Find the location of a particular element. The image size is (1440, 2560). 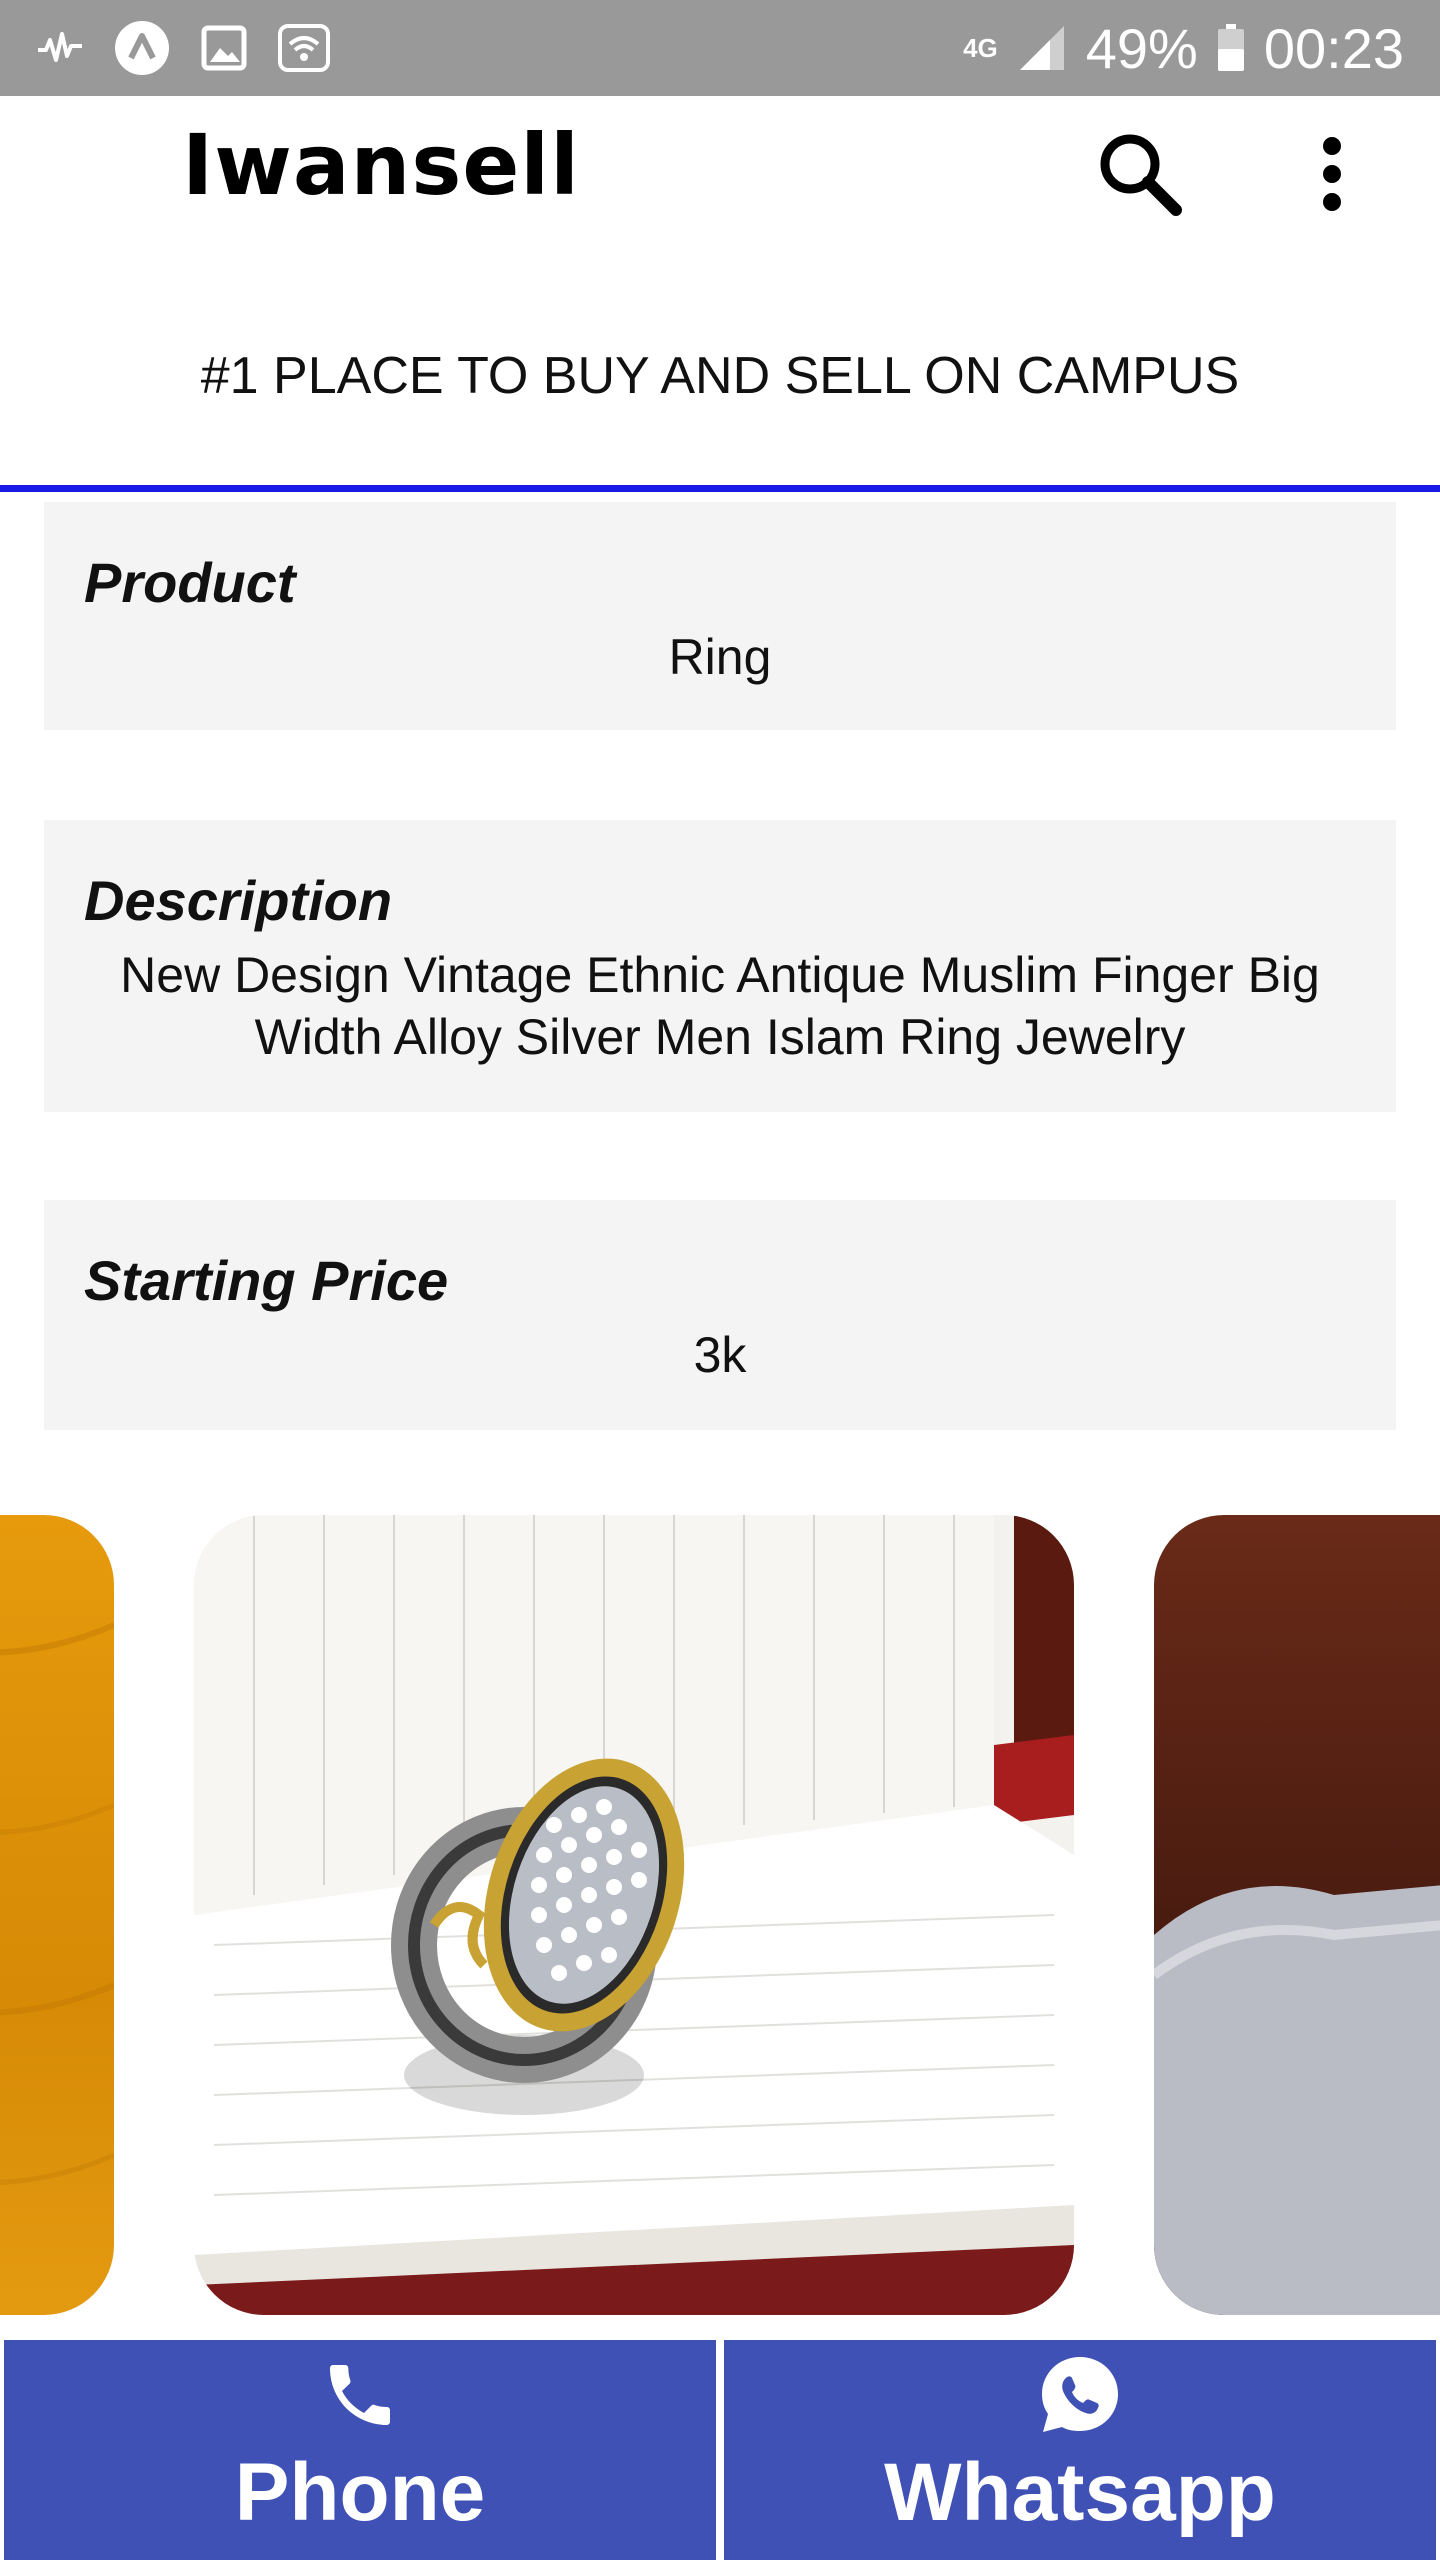

phone-icon is located at coordinates (360, 2395).